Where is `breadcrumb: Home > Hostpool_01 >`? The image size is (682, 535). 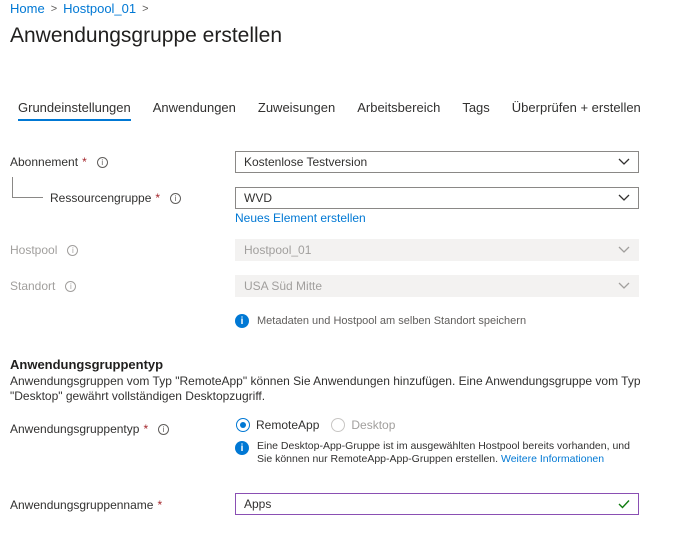 breadcrumb: Home > Hostpool_01 > is located at coordinates (79, 8).